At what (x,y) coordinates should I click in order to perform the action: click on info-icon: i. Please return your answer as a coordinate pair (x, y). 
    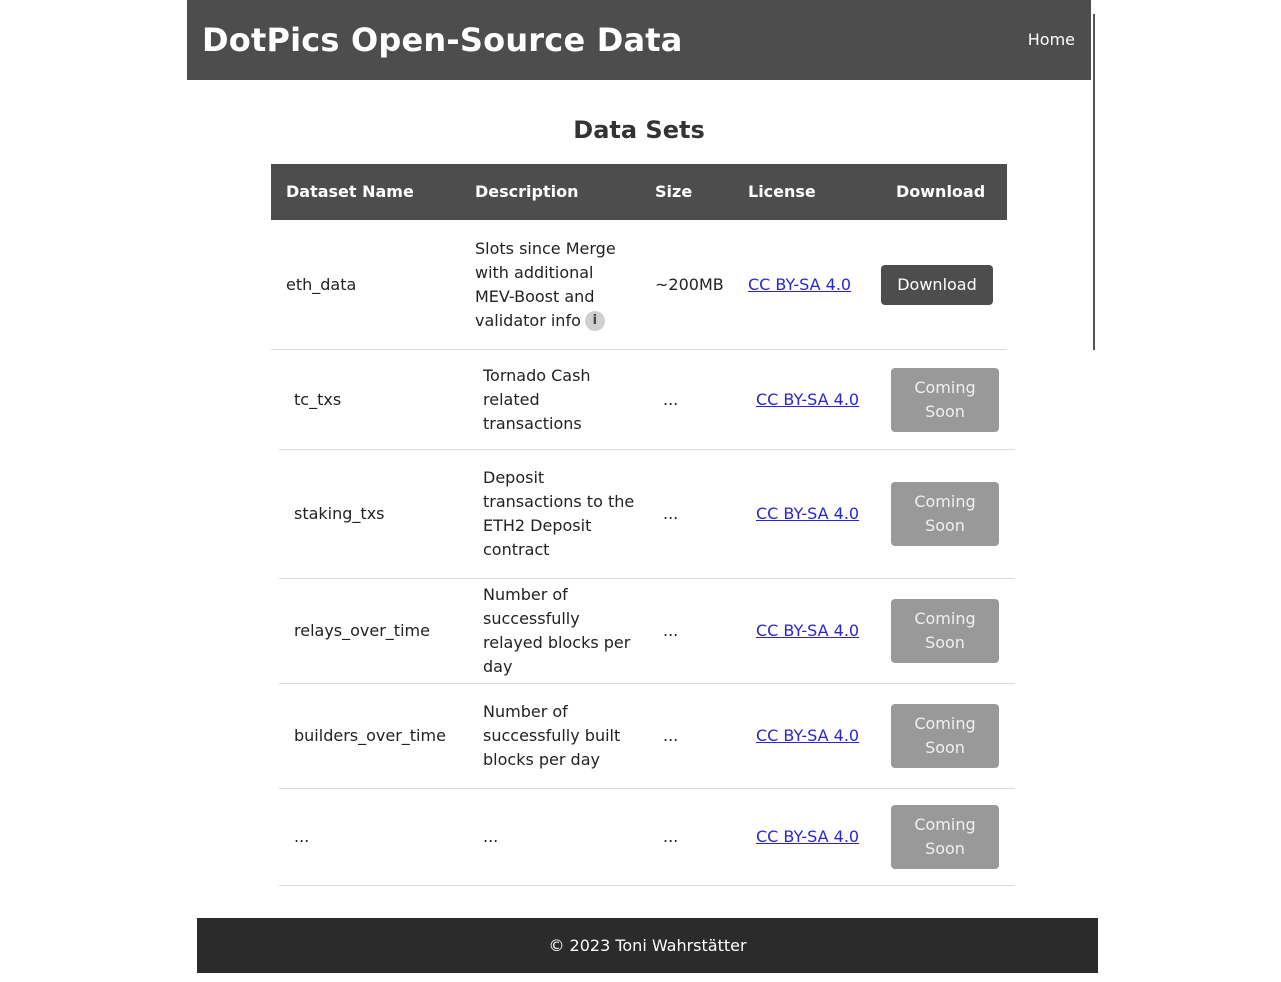
    Looking at the image, I should click on (594, 321).